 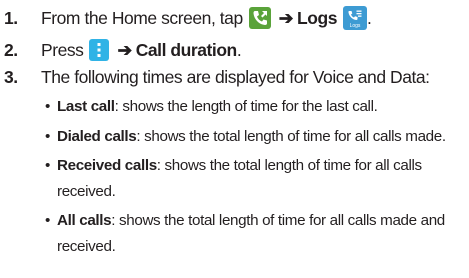 What do you see at coordinates (11, 76) in the screenshot?
I see `step-number: 3.` at bounding box center [11, 76].